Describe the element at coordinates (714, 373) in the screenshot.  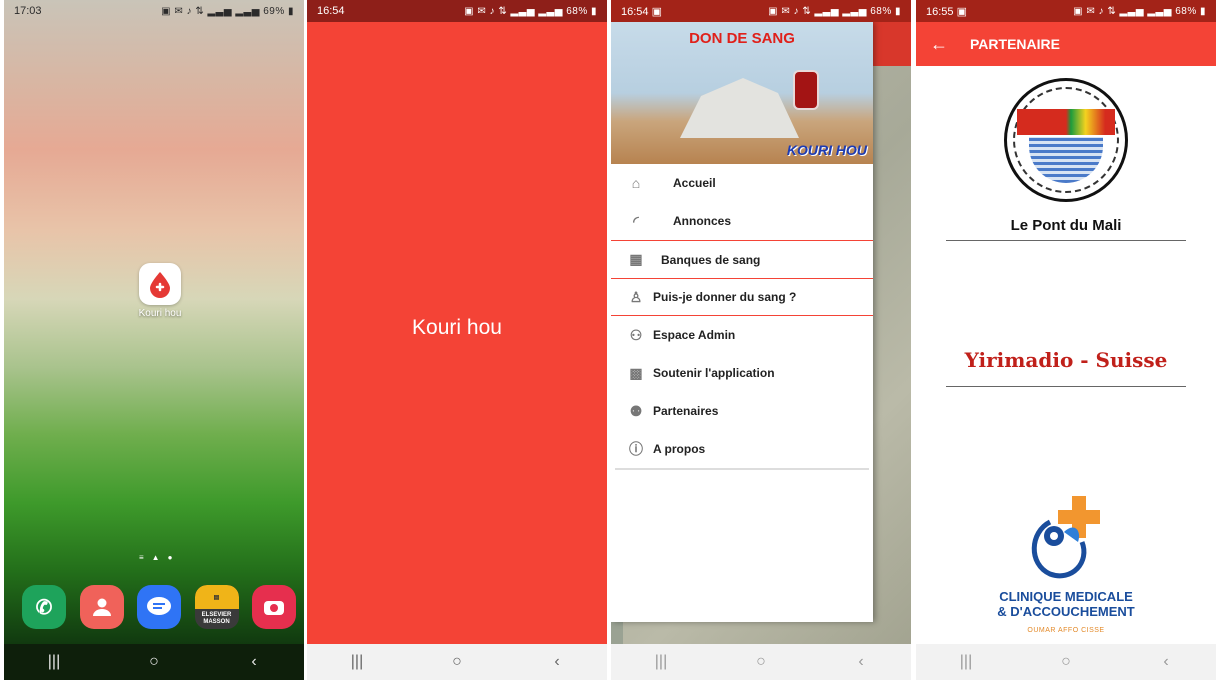
I see `menu-item-label: Soutenir l'application` at that location.